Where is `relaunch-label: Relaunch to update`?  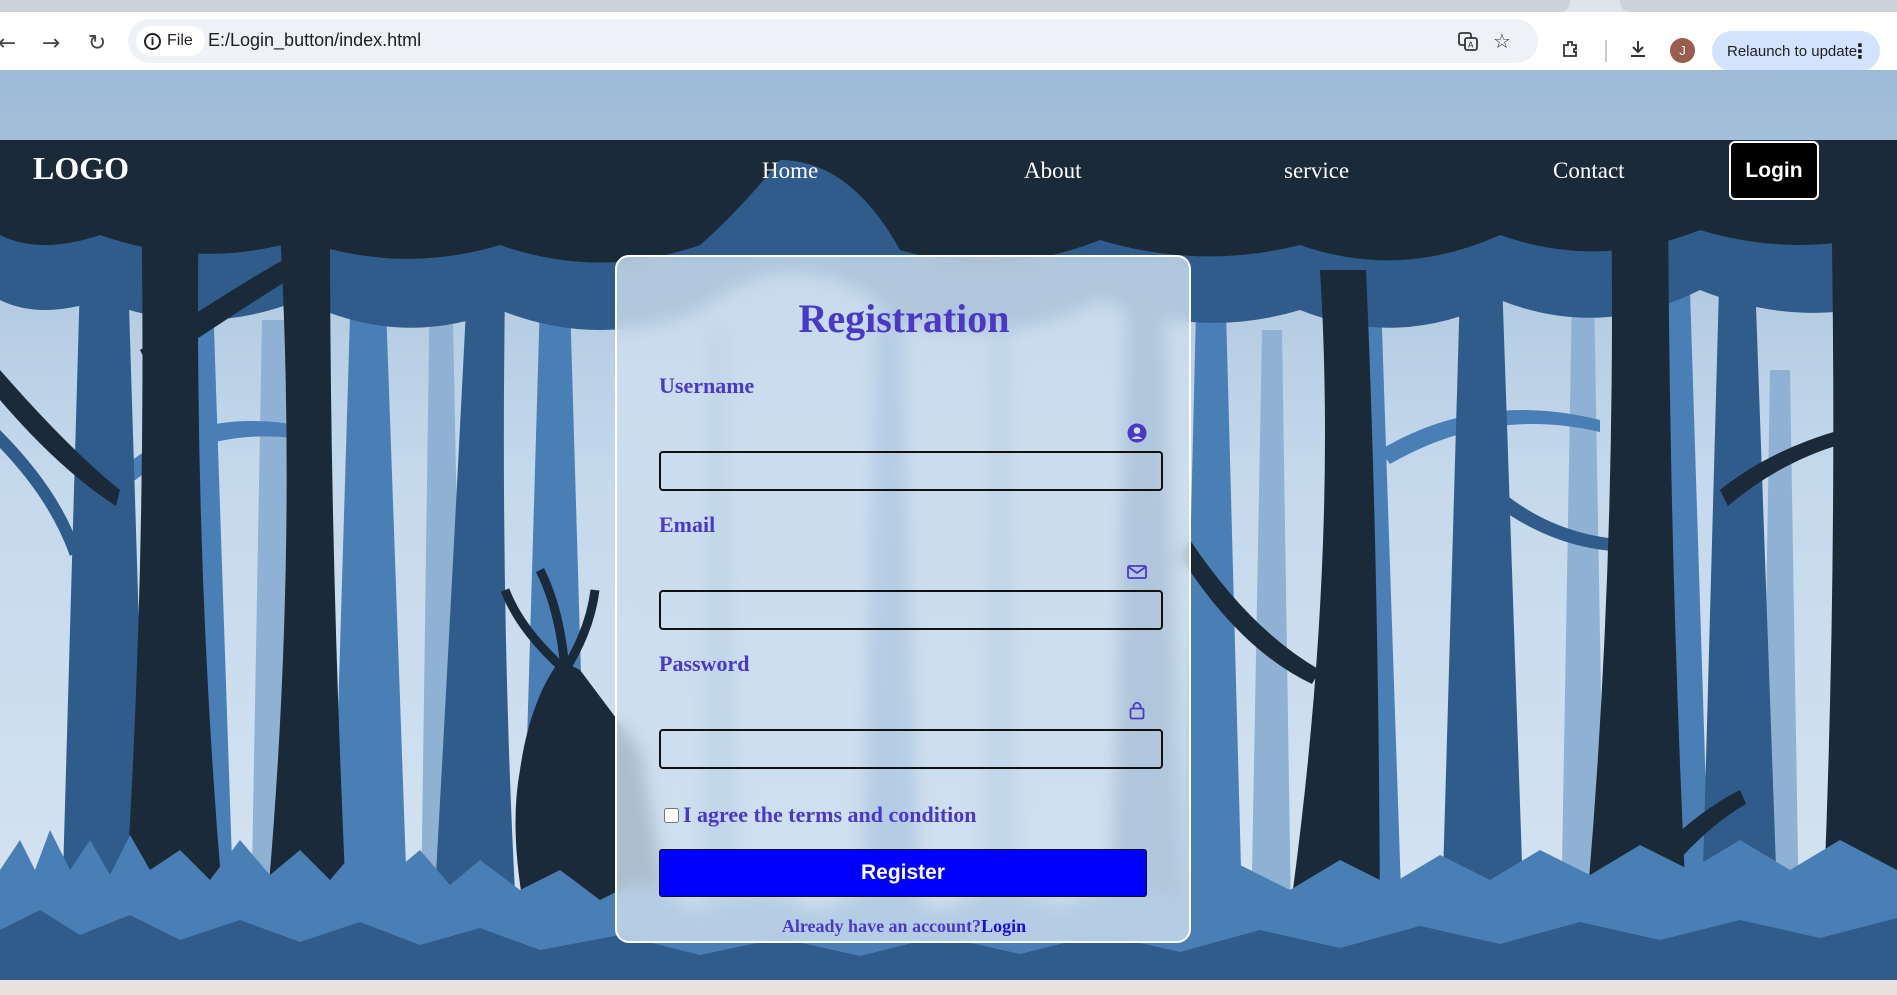
relaunch-label: Relaunch to update is located at coordinates (1792, 51).